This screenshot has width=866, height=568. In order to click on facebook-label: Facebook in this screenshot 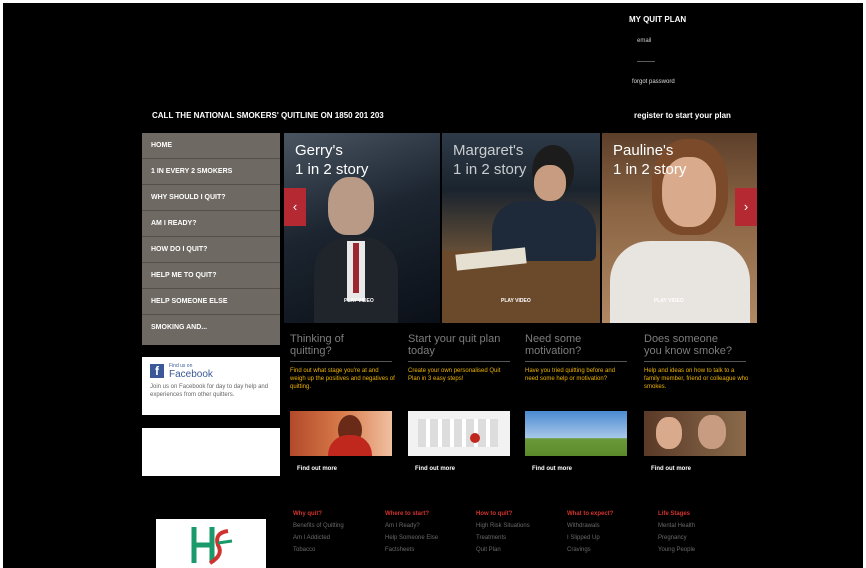, I will do `click(191, 374)`.